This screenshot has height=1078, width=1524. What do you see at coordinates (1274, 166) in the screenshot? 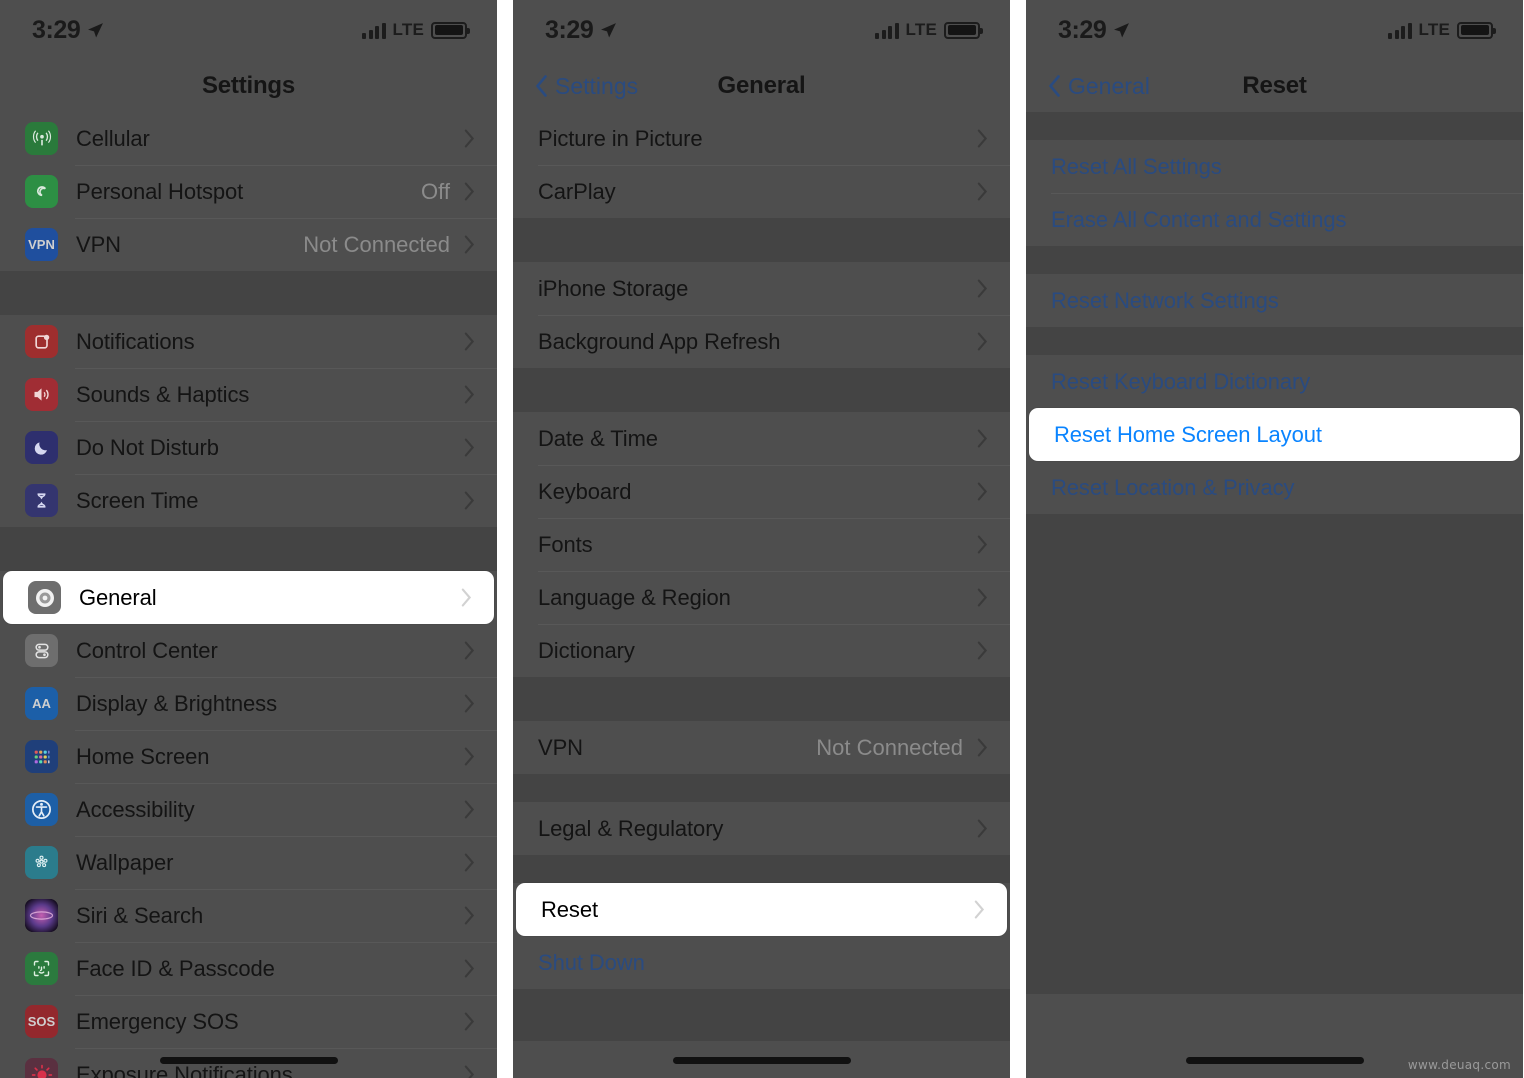
I see `list-item-reset-all-settings: Reset All Settings` at bounding box center [1274, 166].